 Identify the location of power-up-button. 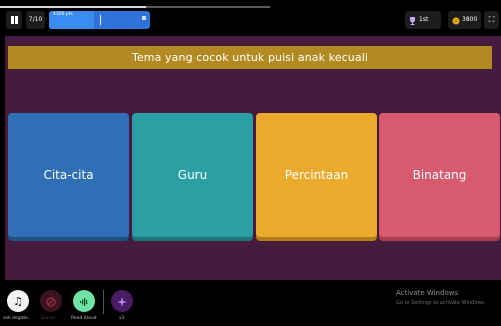
(122, 301).